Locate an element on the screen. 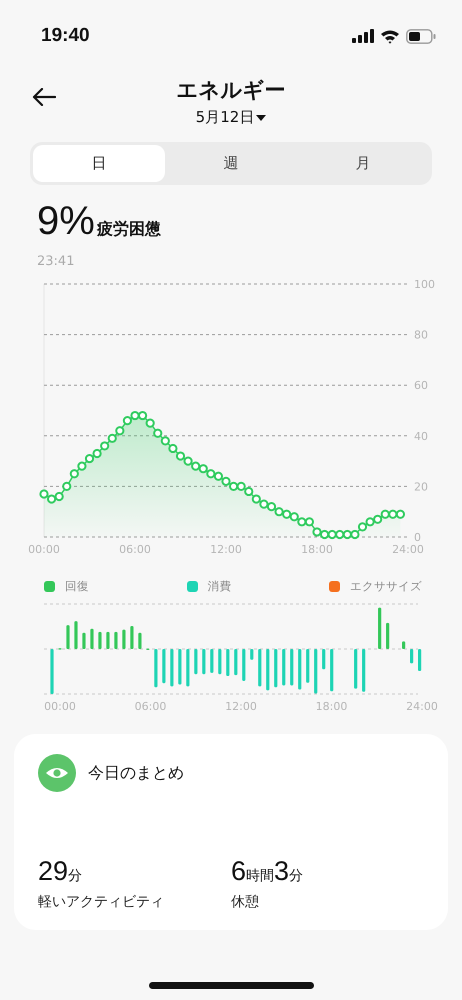 The width and height of the screenshot is (462, 1000). signal-icon is located at coordinates (363, 36).